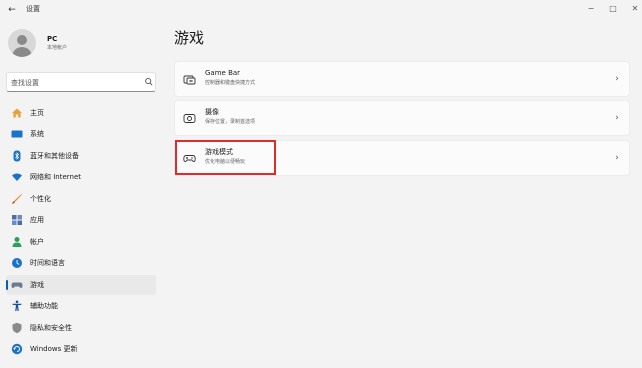  What do you see at coordinates (81, 328) in the screenshot?
I see `sidebar-item-privacy: 隐私和安全性` at bounding box center [81, 328].